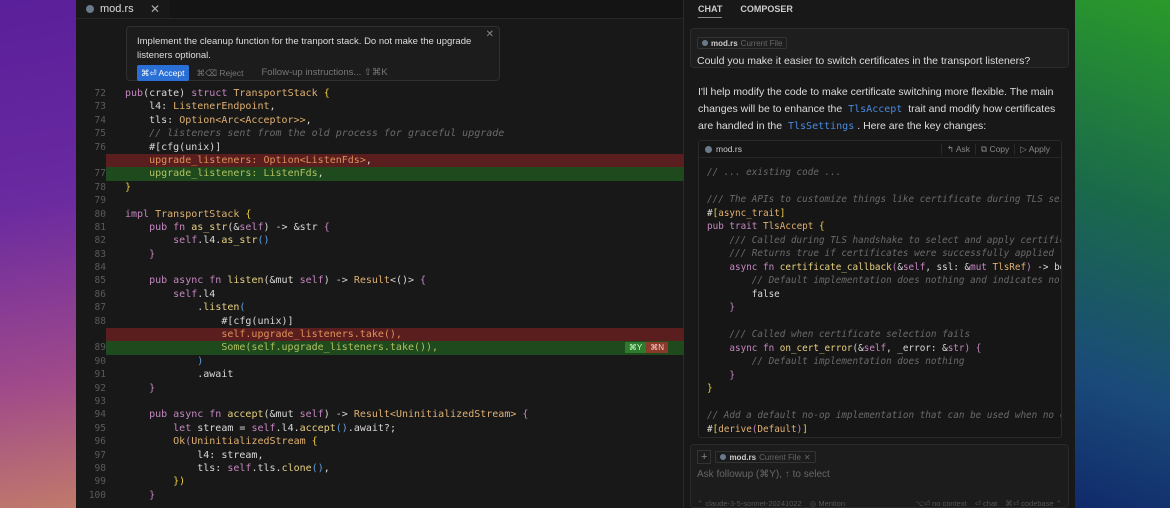 This screenshot has height=508, width=1170. Describe the element at coordinates (149, 107) in the screenshot. I see `code-token: l4:` at that location.